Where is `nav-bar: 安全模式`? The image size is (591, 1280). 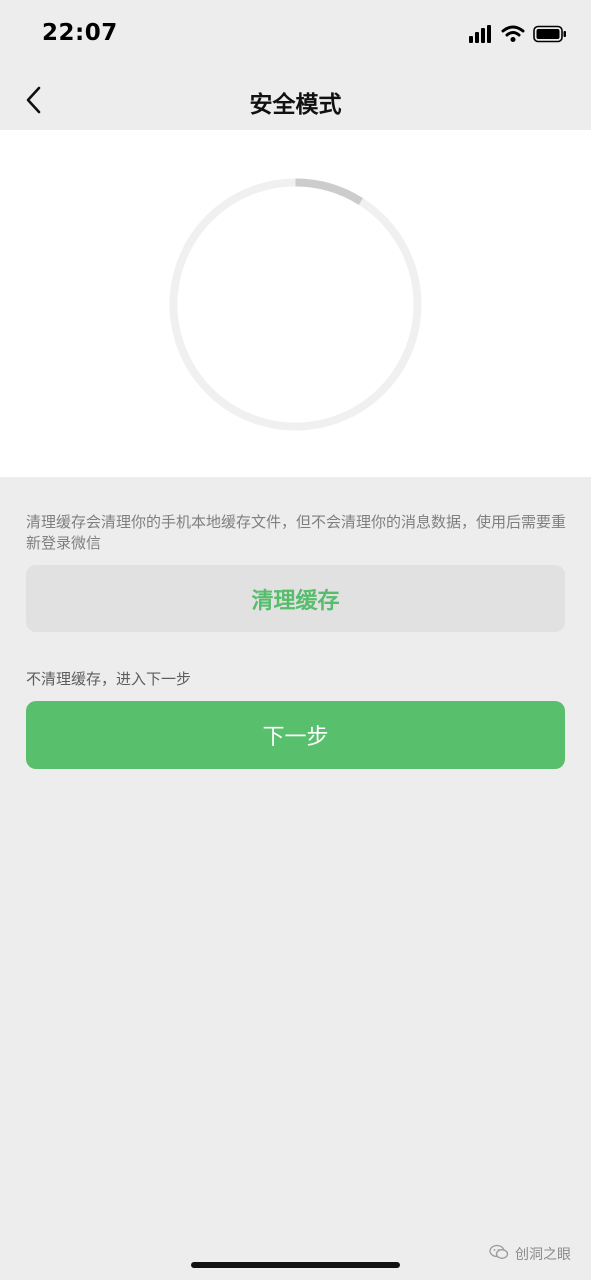 nav-bar: 安全模式 is located at coordinates (295, 101).